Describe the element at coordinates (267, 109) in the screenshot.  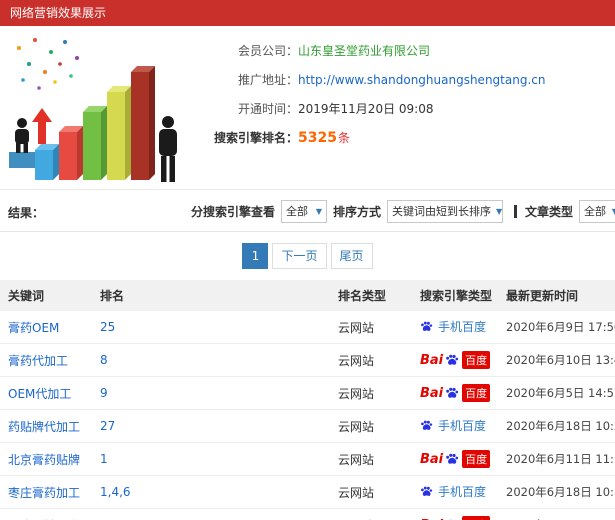
I see `open-time-label: 开通时间：` at that location.